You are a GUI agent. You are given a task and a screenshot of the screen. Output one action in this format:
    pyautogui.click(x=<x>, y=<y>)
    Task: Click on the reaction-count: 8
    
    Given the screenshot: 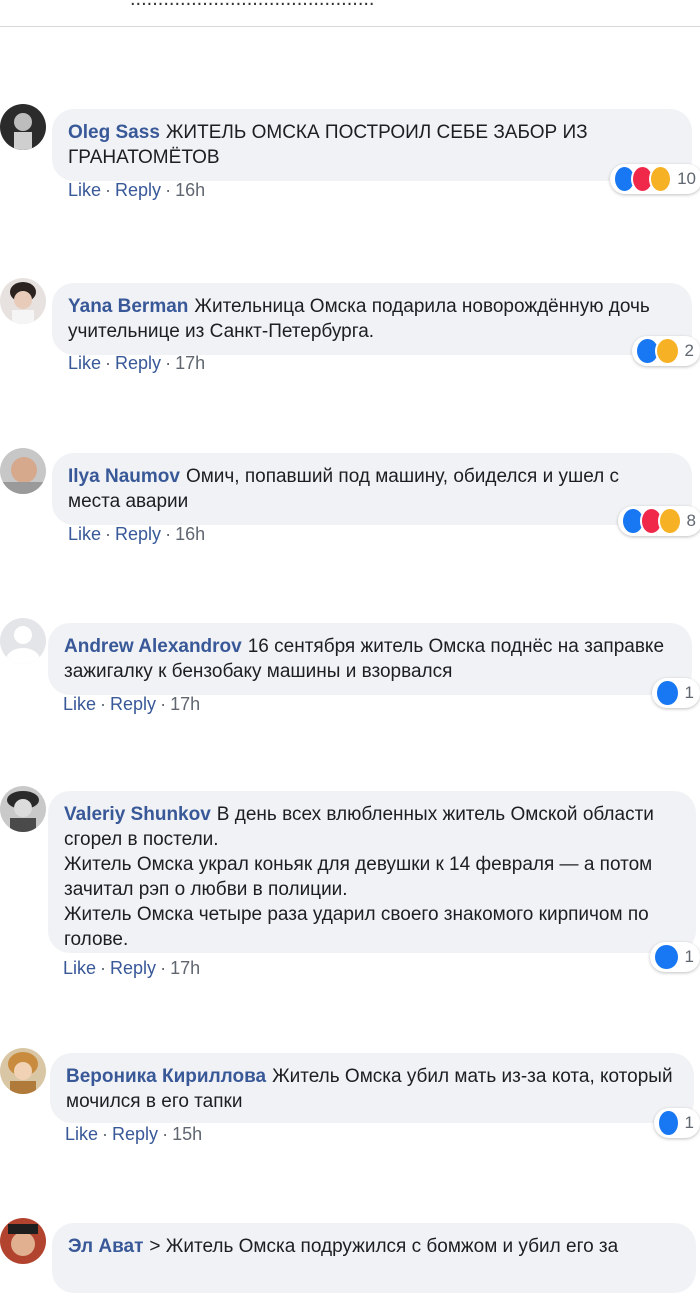 What is the action you would take?
    pyautogui.click(x=691, y=520)
    